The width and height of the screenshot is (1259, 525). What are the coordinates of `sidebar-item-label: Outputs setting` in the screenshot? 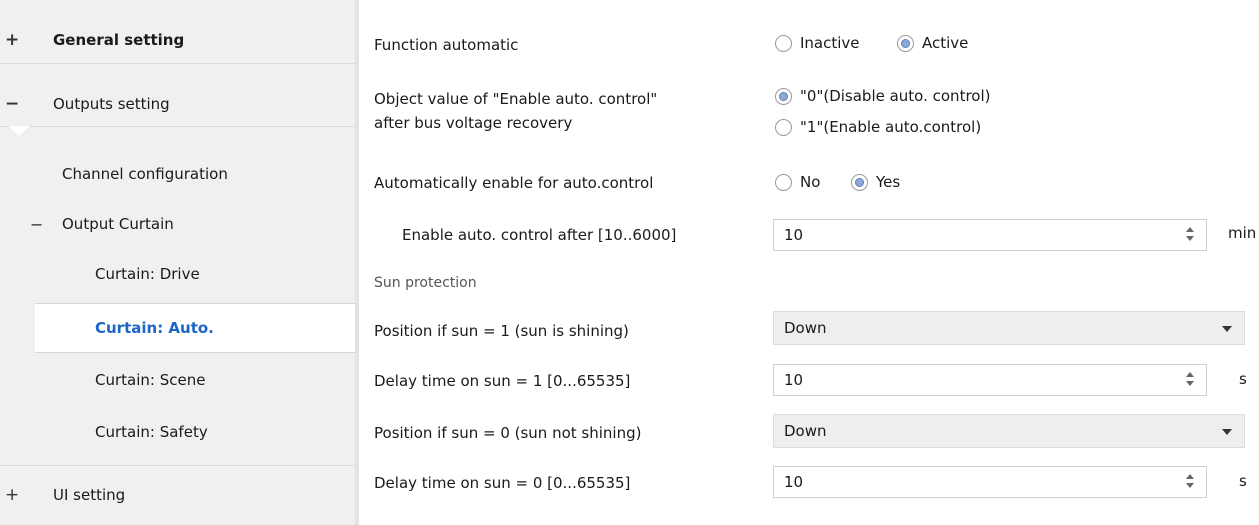 It's located at (111, 104).